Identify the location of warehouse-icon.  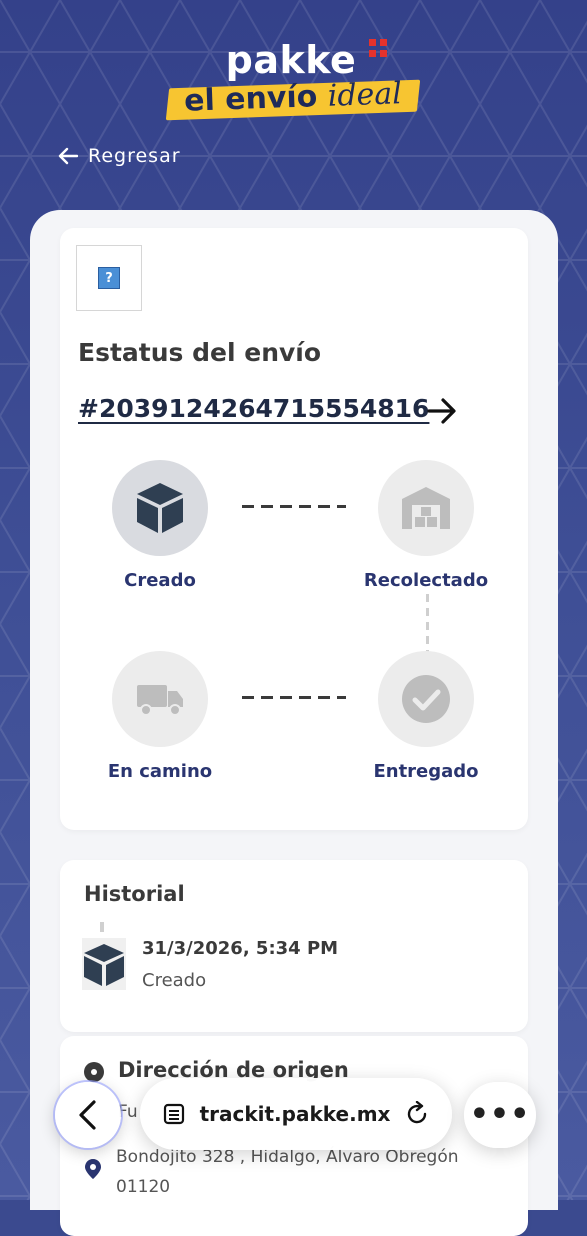
(426, 508).